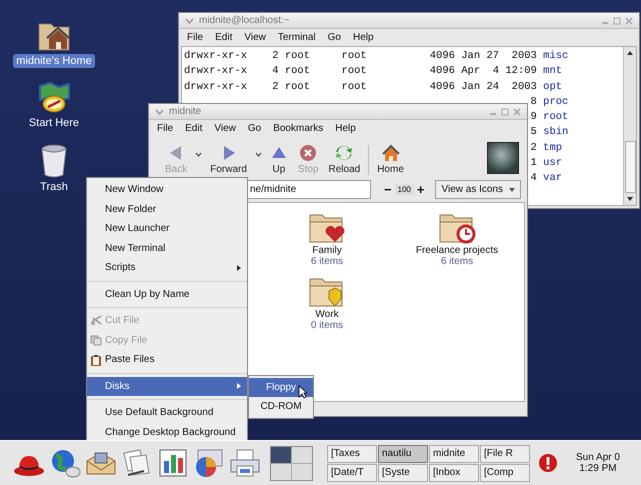 The width and height of the screenshot is (641, 485). I want to click on terminal-text: 1, so click(533, 163).